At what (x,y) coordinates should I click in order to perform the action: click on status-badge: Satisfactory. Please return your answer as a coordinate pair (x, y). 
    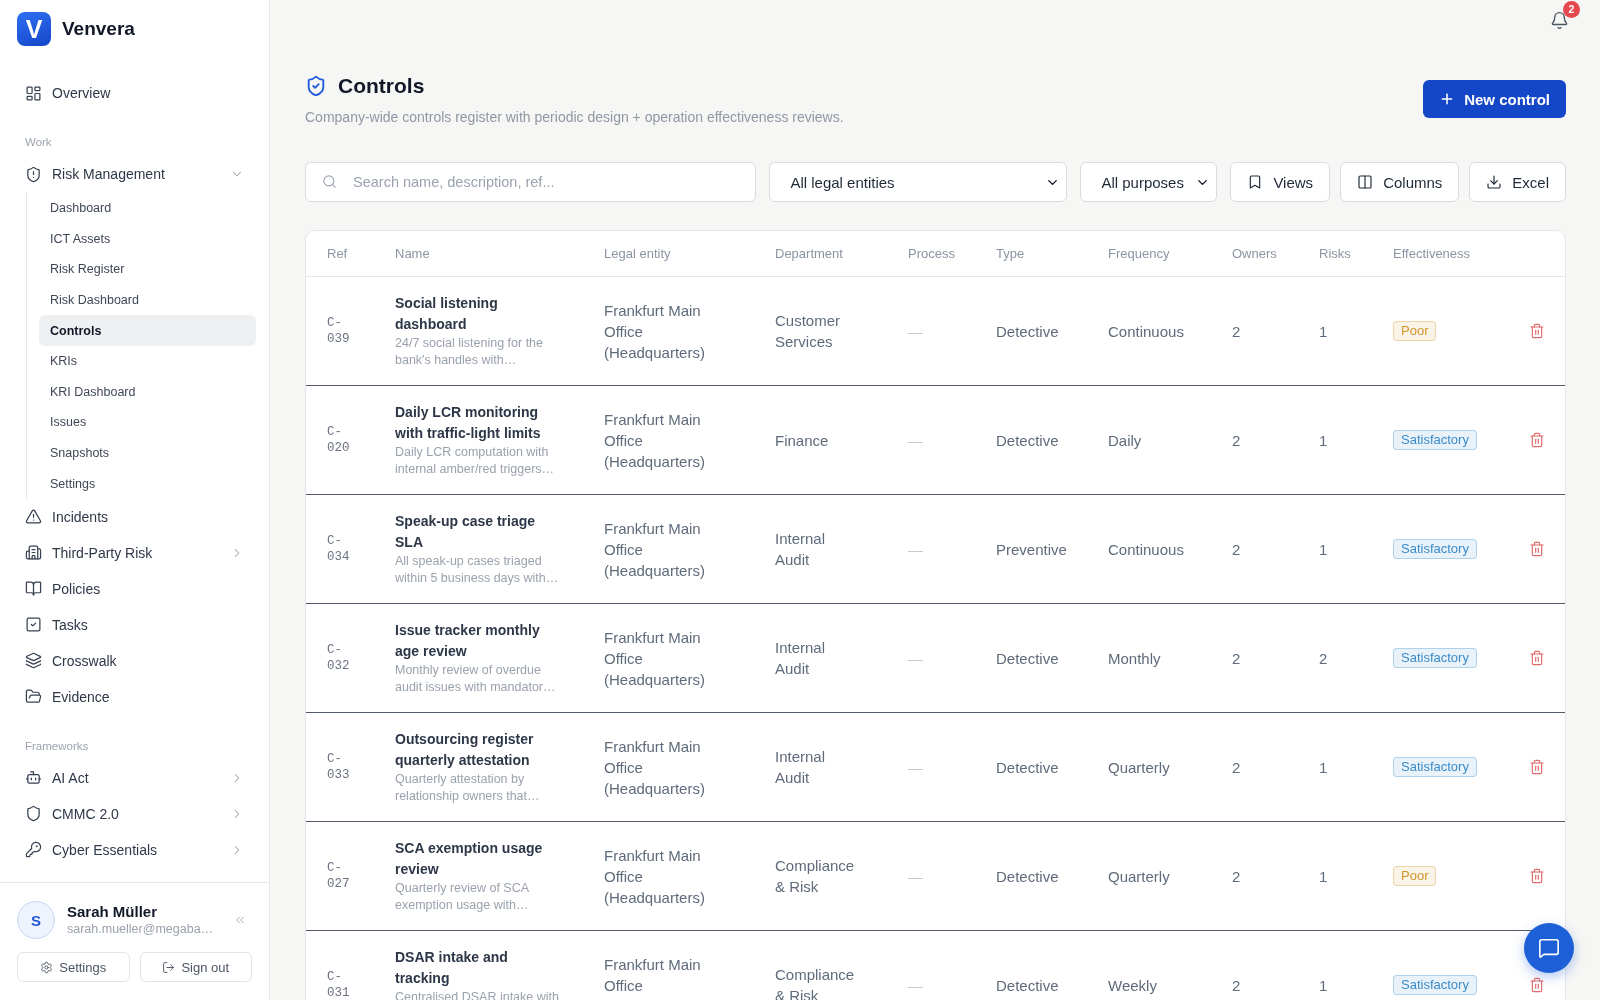
    Looking at the image, I should click on (1435, 767).